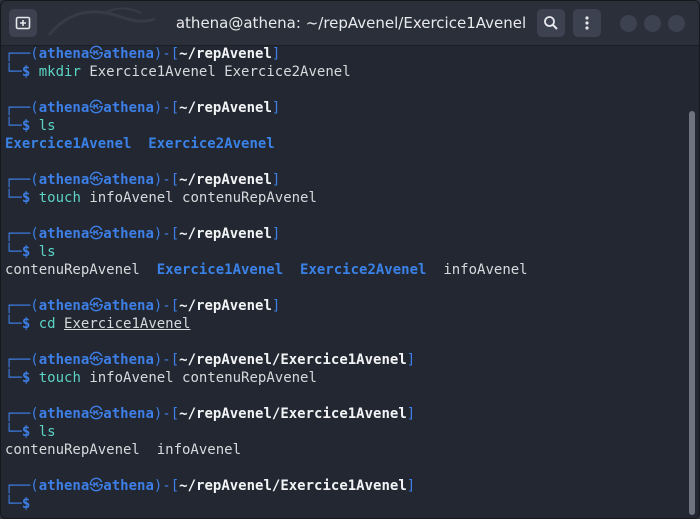 The image size is (700, 519). I want to click on command-output: Exercice1Avenel Exercice2Avenel, so click(345, 144).